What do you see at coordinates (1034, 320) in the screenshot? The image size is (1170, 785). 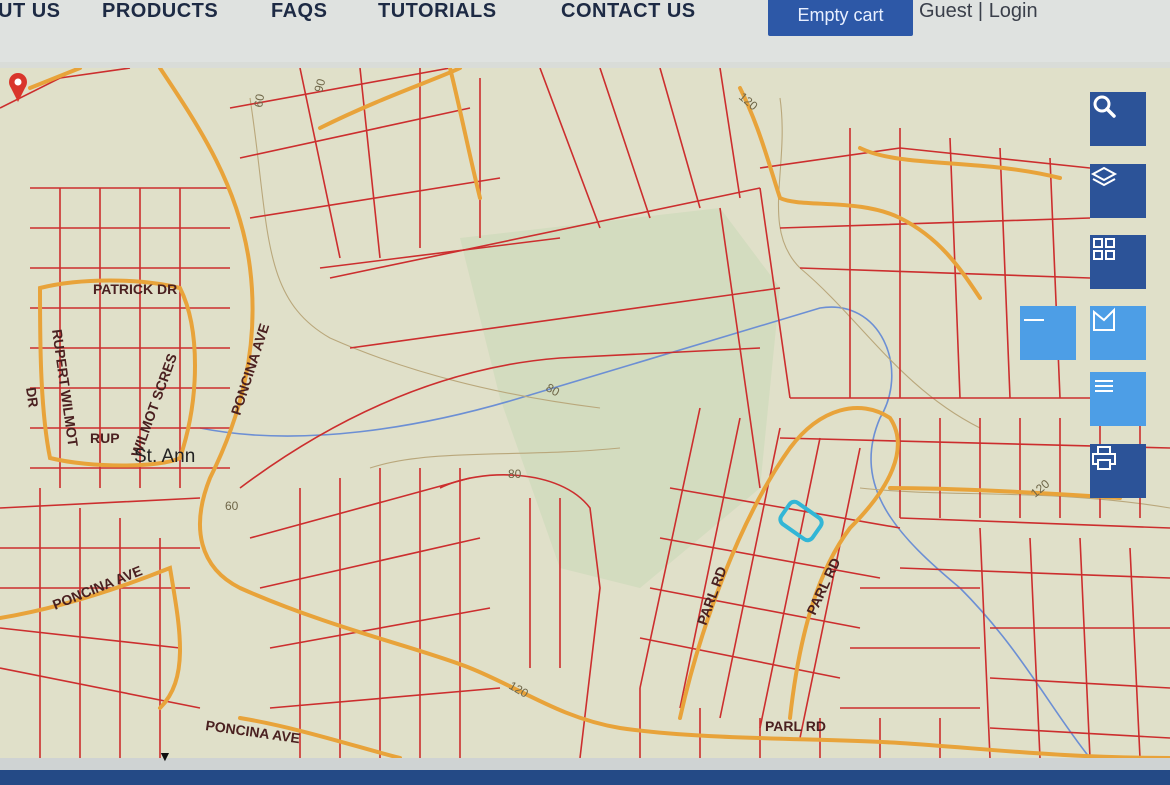 I see `measure-line-icon` at bounding box center [1034, 320].